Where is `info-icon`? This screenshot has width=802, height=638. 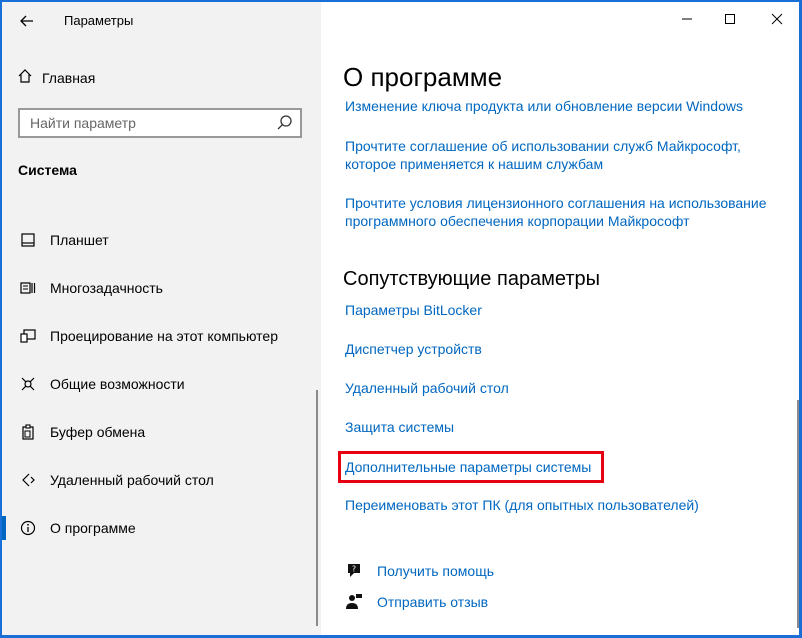
info-icon is located at coordinates (28, 528).